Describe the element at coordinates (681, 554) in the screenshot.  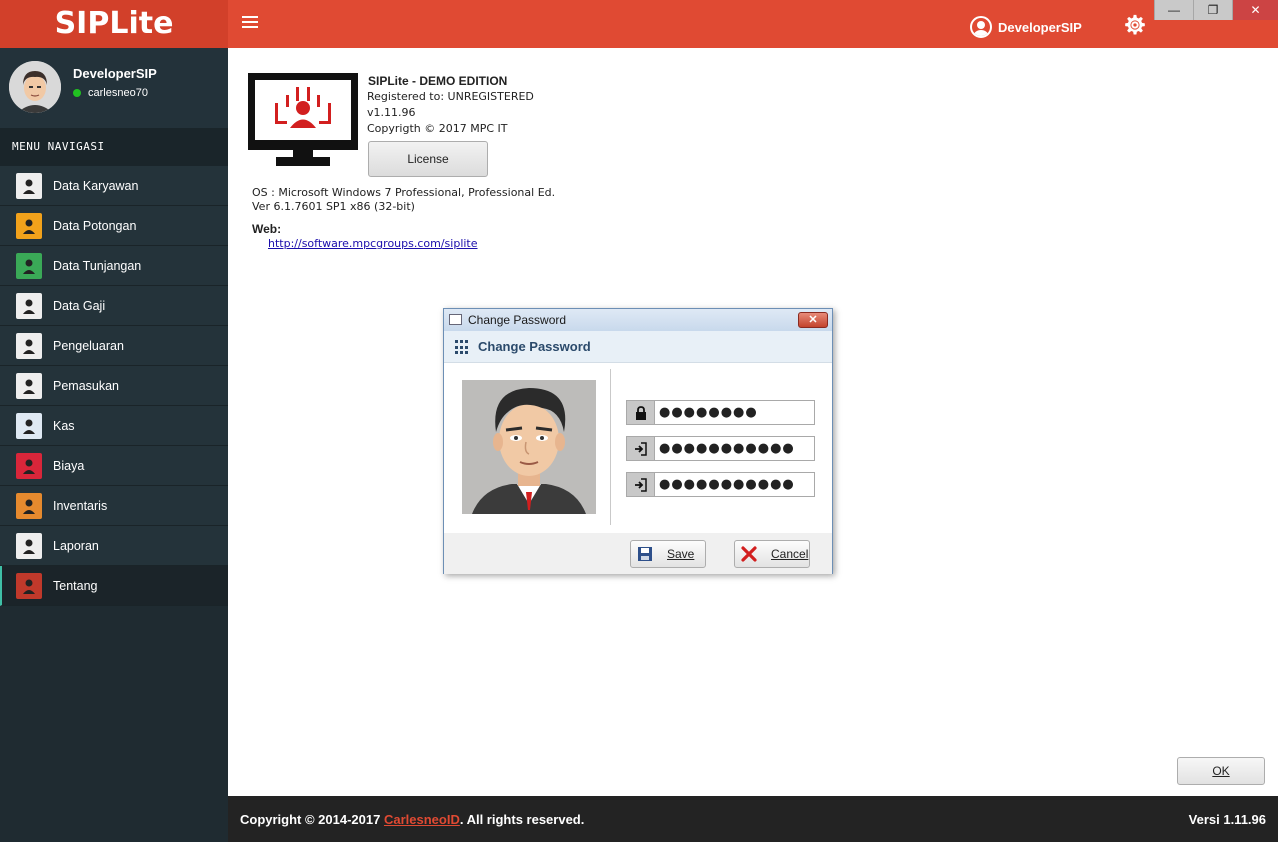
I see `save-label: Save` at that location.